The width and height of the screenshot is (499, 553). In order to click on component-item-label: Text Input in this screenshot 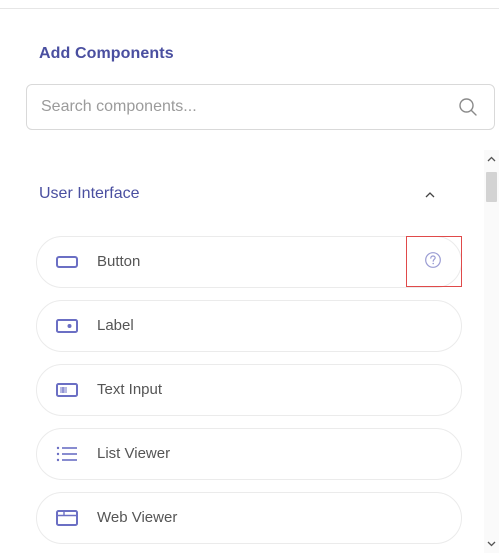, I will do `click(130, 389)`.